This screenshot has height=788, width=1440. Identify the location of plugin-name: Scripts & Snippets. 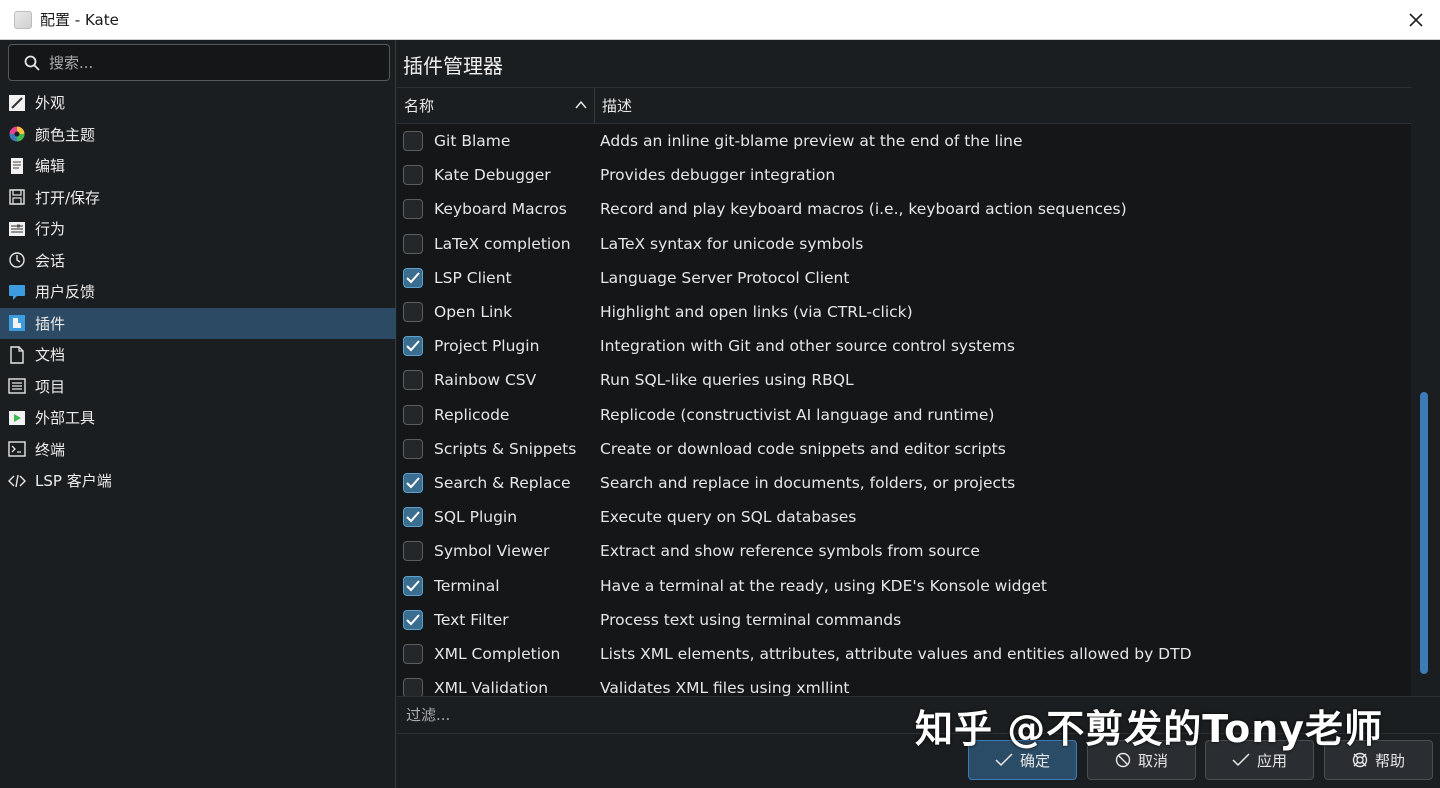
(505, 448).